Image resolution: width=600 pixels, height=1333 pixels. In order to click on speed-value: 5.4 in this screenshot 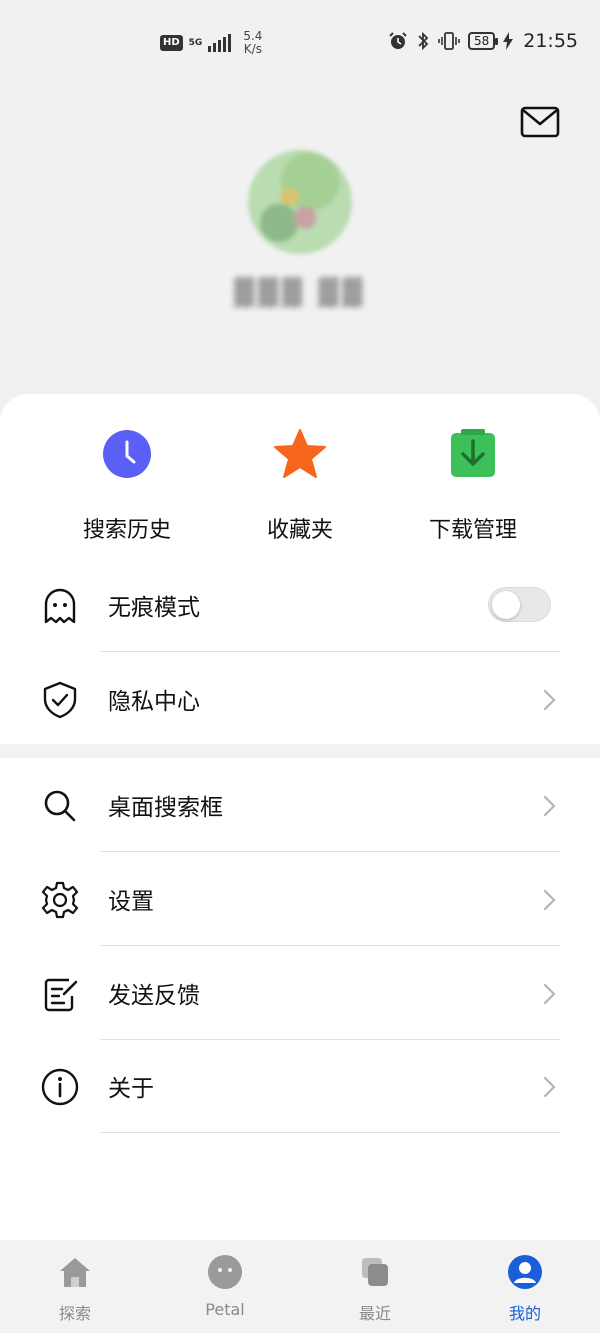, I will do `click(253, 36)`.